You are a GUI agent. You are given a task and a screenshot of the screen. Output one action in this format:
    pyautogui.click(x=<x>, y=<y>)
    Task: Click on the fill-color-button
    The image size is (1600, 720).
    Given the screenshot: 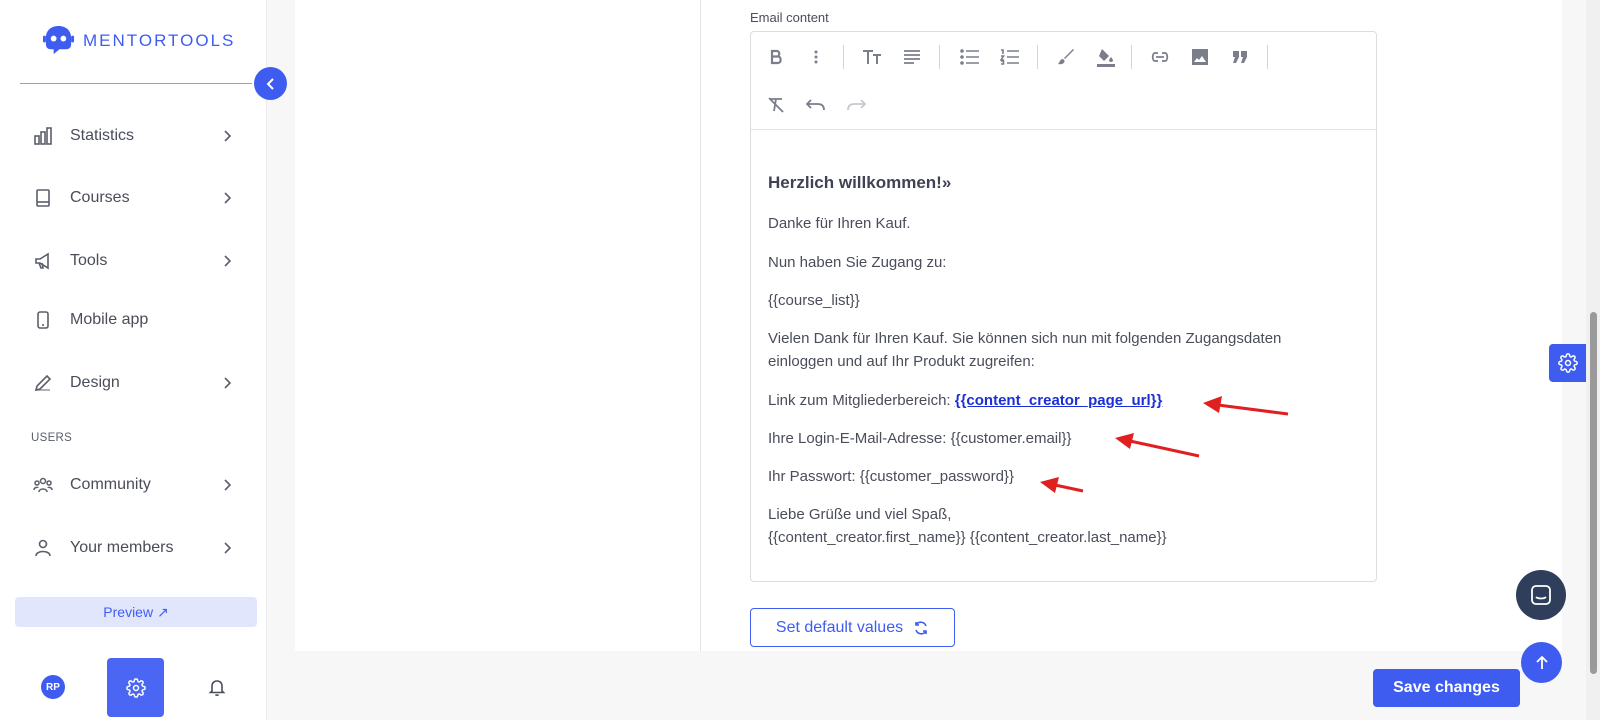 What is the action you would take?
    pyautogui.click(x=1106, y=57)
    